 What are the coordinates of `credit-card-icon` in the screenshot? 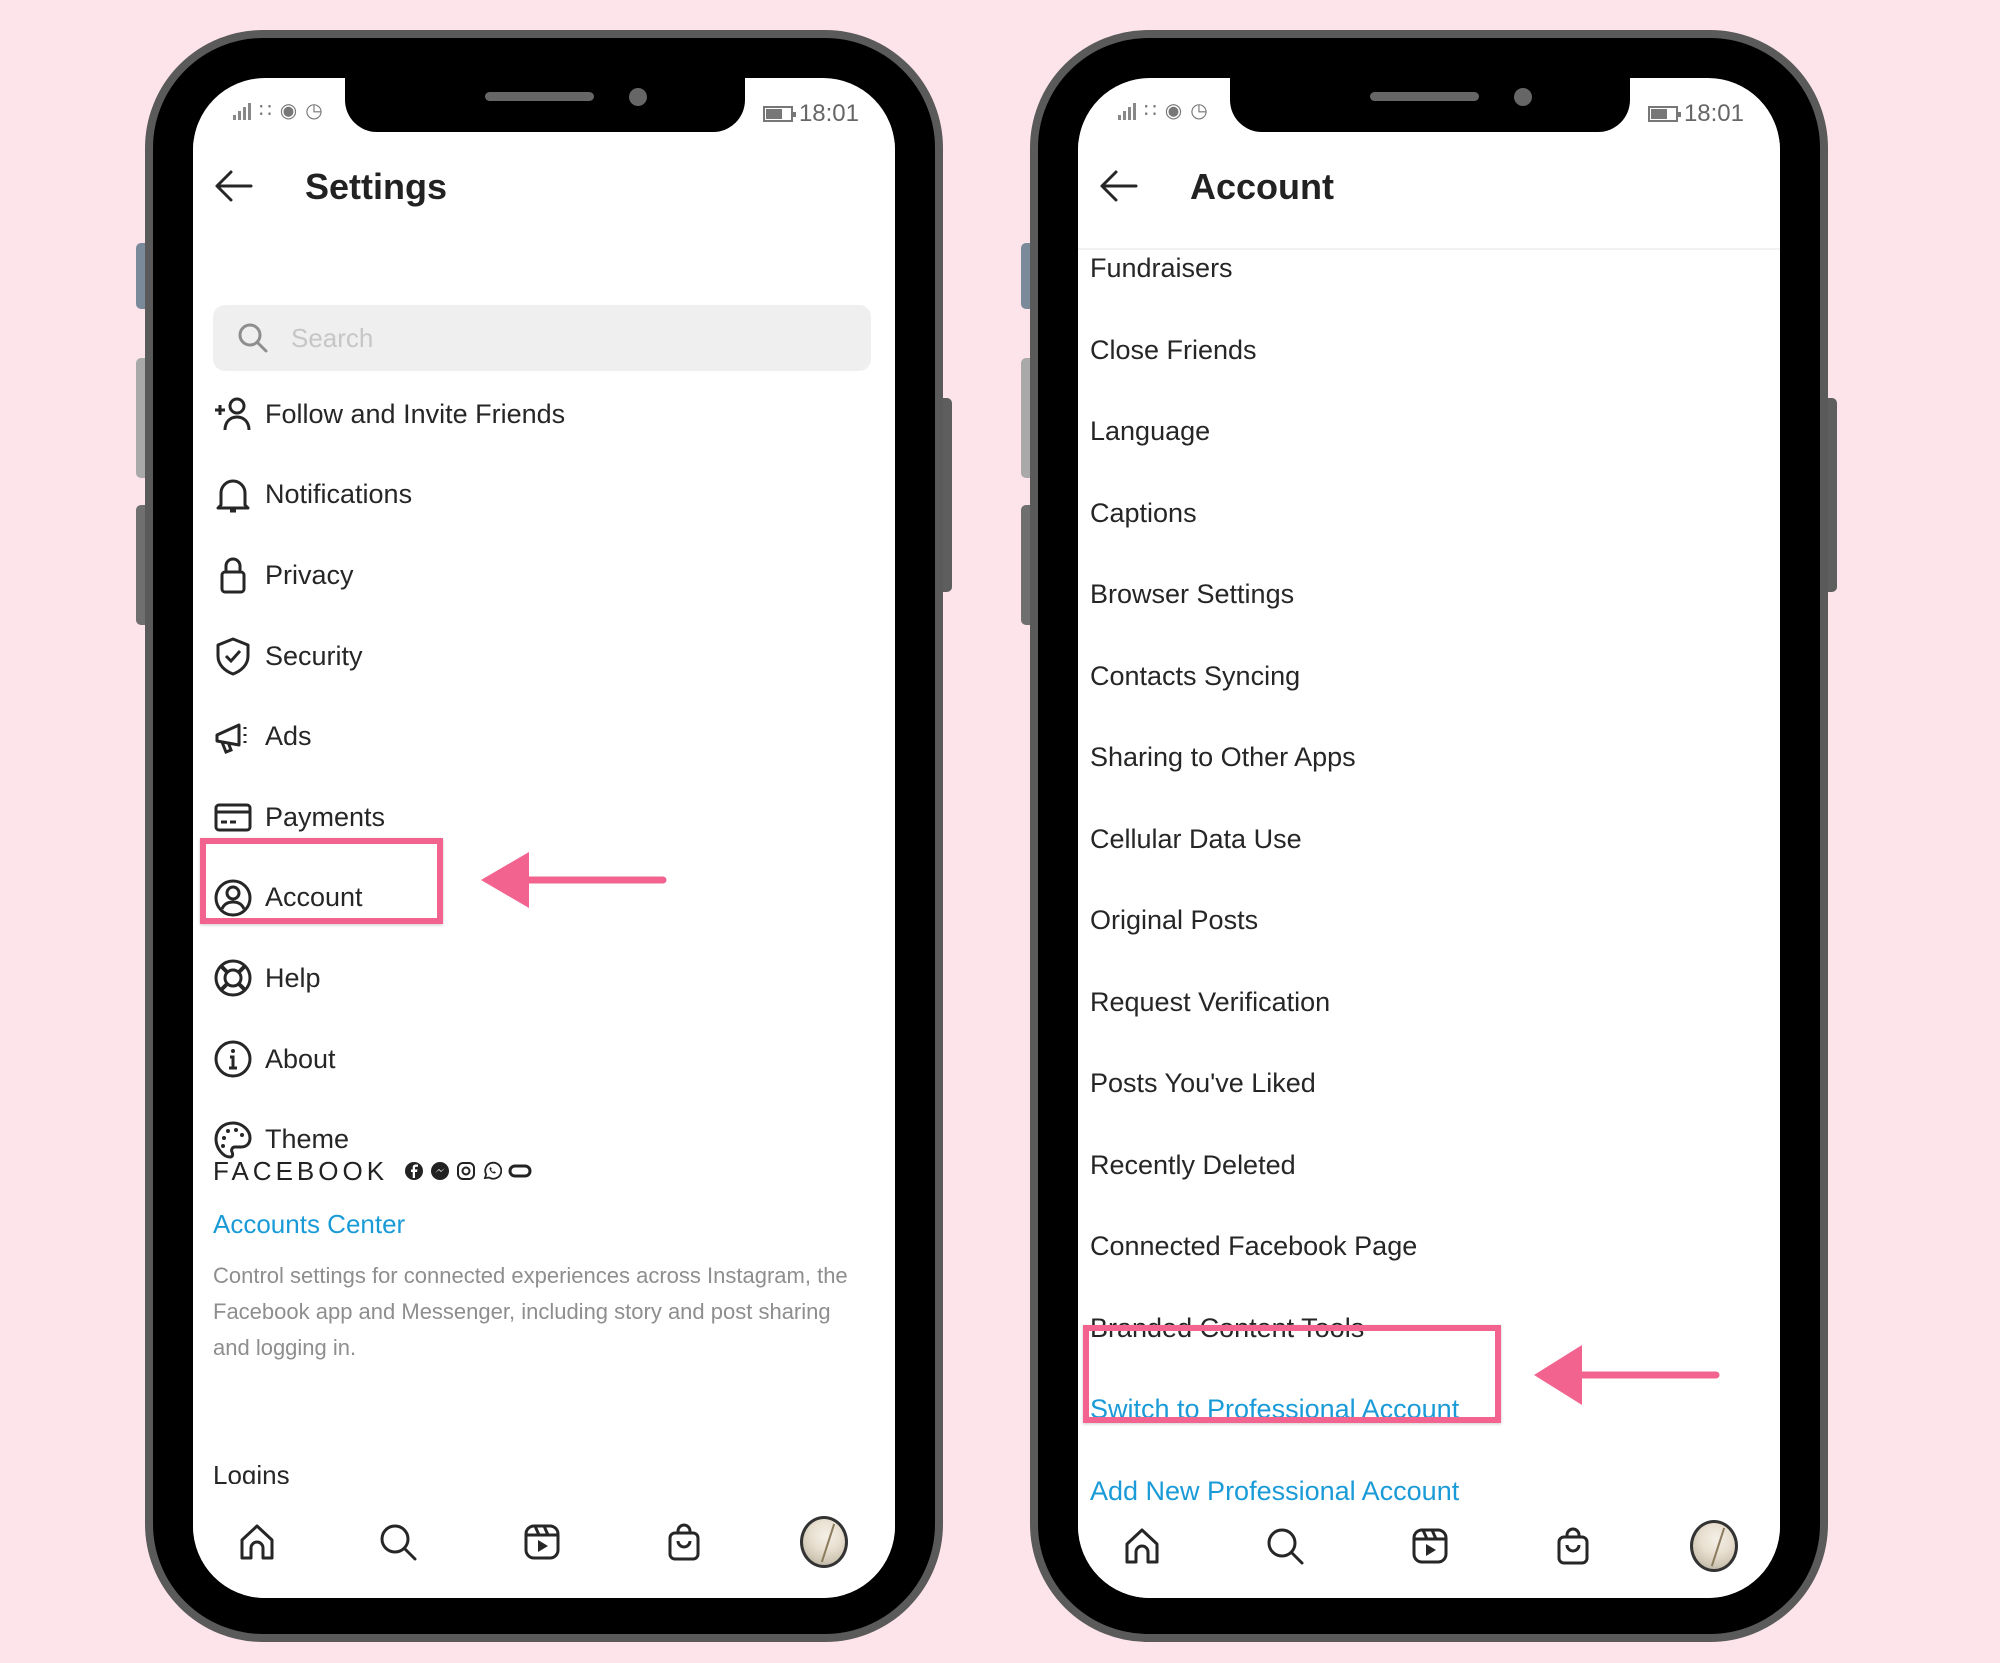 It's located at (233, 817).